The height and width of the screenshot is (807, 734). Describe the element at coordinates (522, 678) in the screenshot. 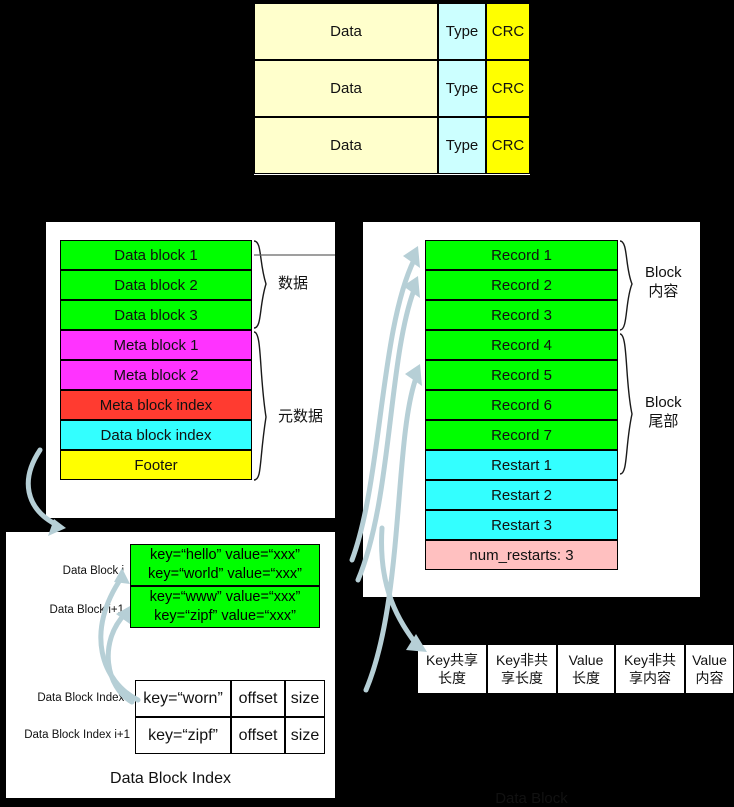

I see `entry-line2: 享长度` at that location.